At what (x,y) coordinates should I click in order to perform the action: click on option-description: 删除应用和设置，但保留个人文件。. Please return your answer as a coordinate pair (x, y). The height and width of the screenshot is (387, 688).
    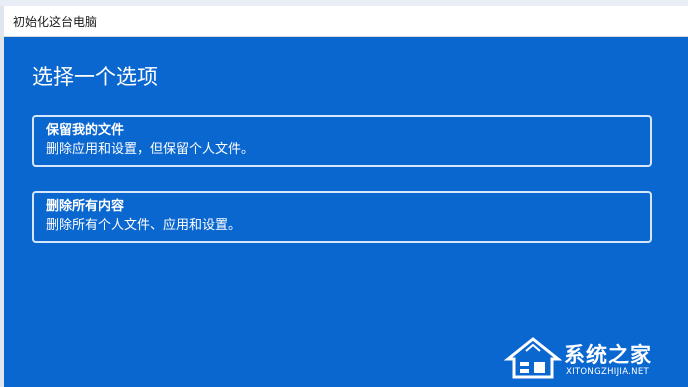
    Looking at the image, I should click on (150, 149).